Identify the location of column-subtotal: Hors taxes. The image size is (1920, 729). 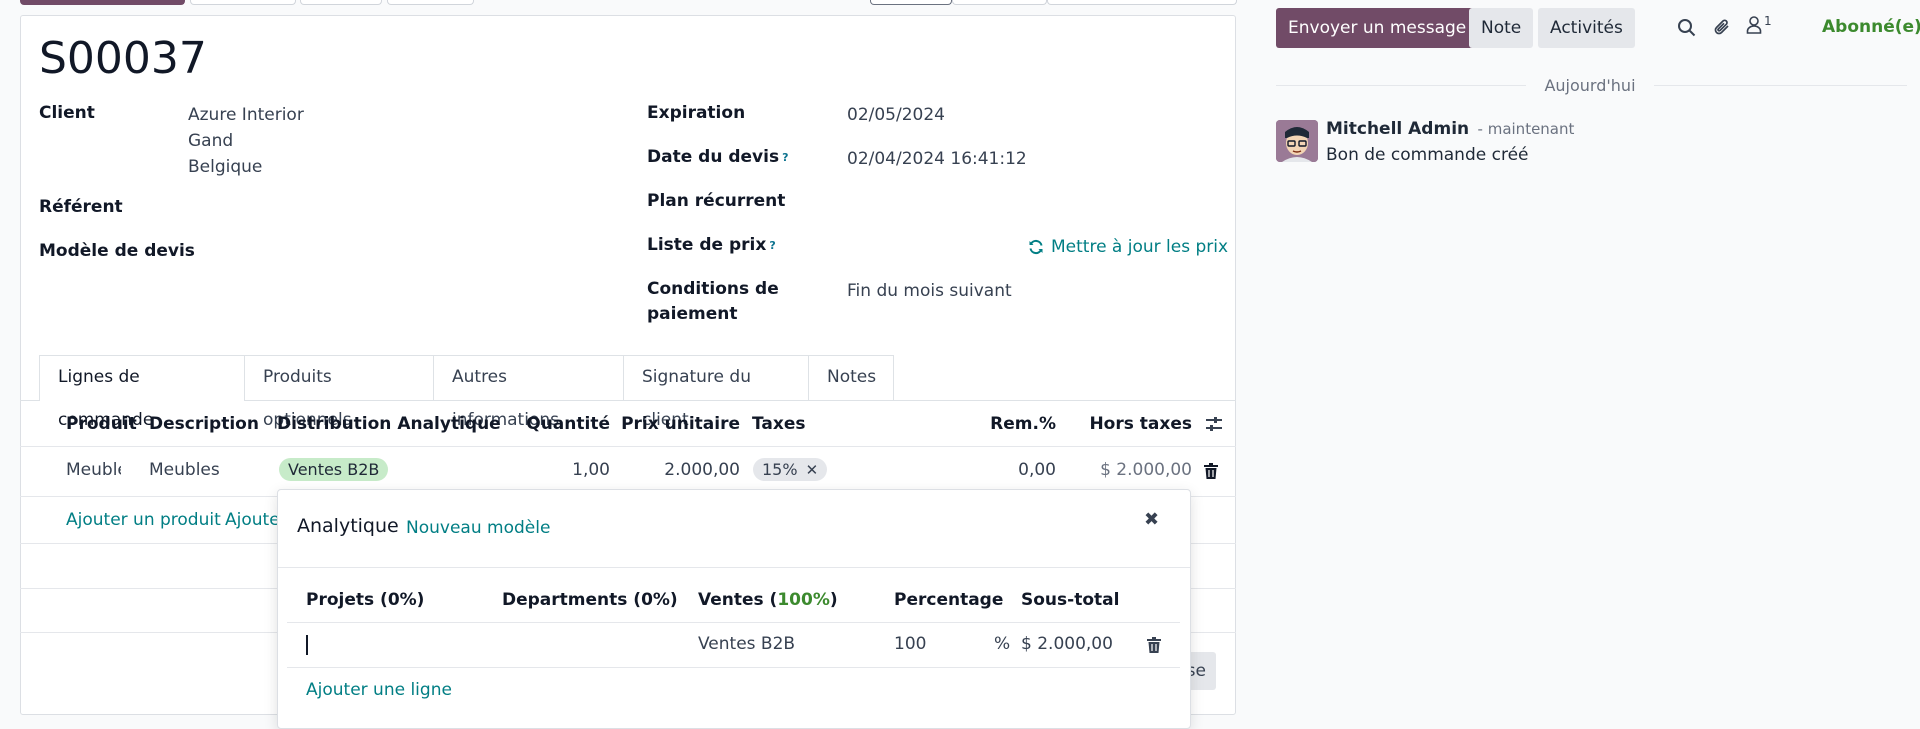
(1132, 424).